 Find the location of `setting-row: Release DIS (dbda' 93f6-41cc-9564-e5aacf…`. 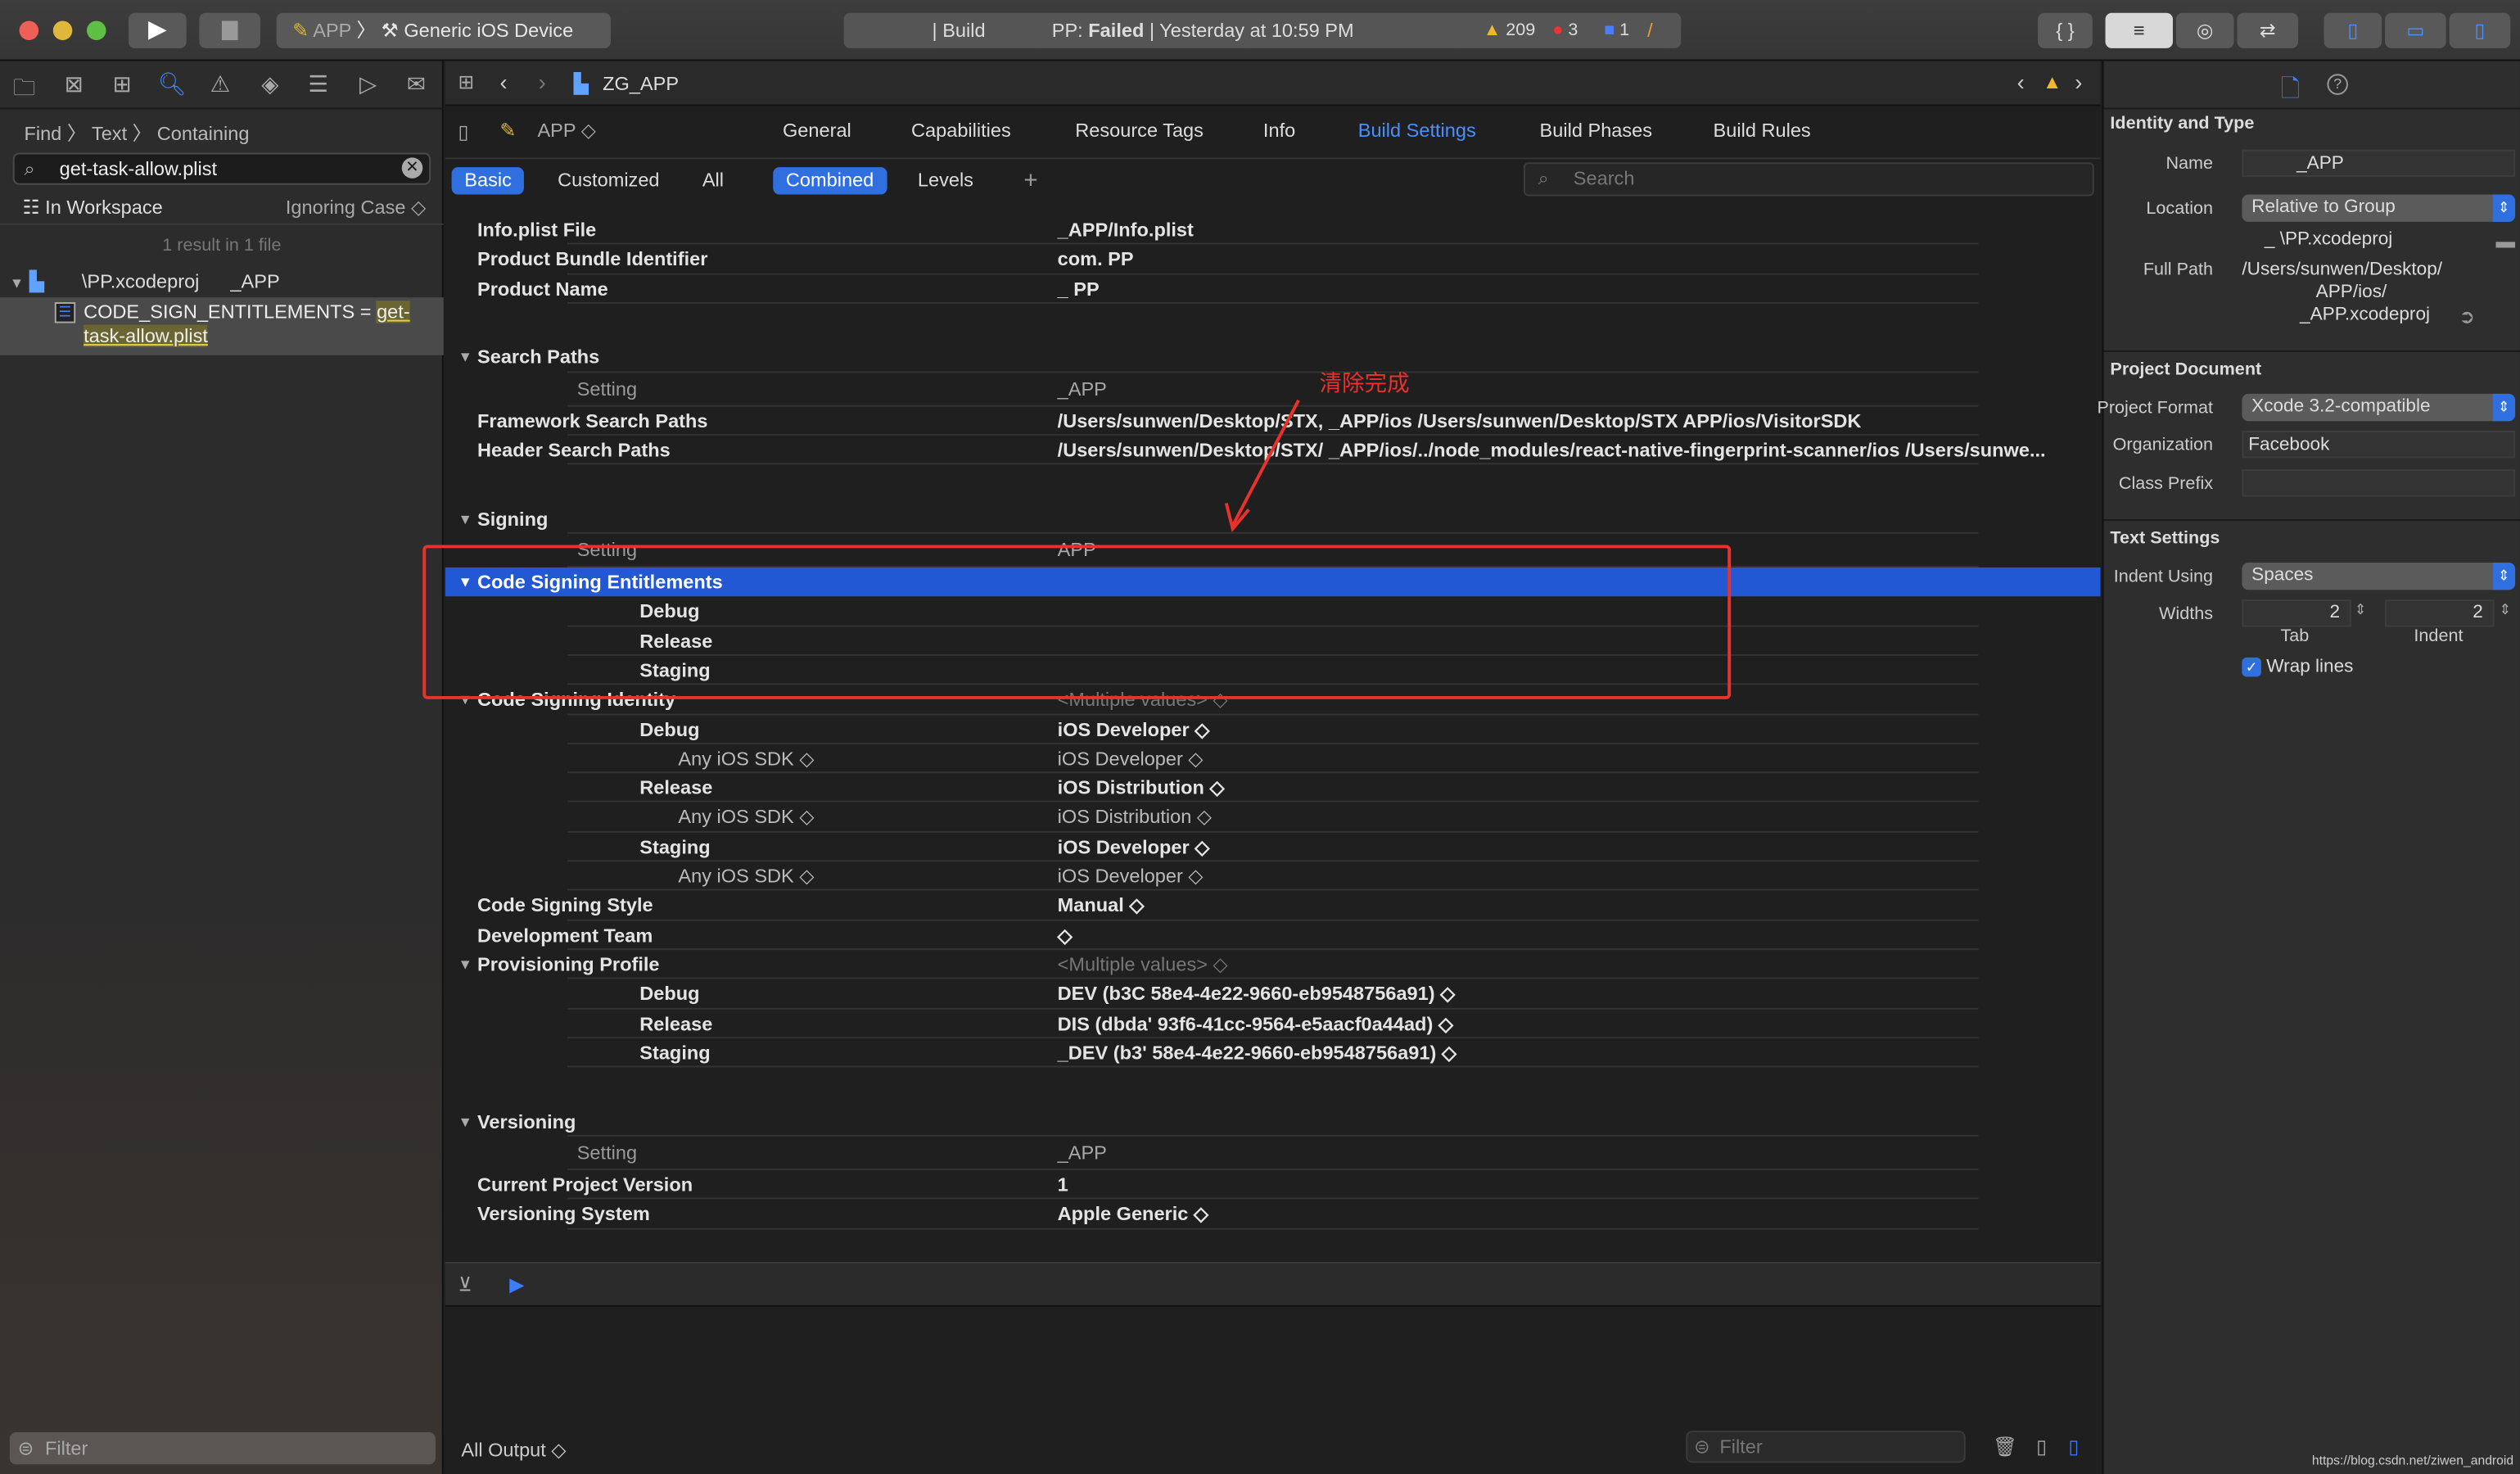

setting-row: Release DIS (dbda' 93f6-41cc-9564-e5aacf… is located at coordinates (1273, 1024).